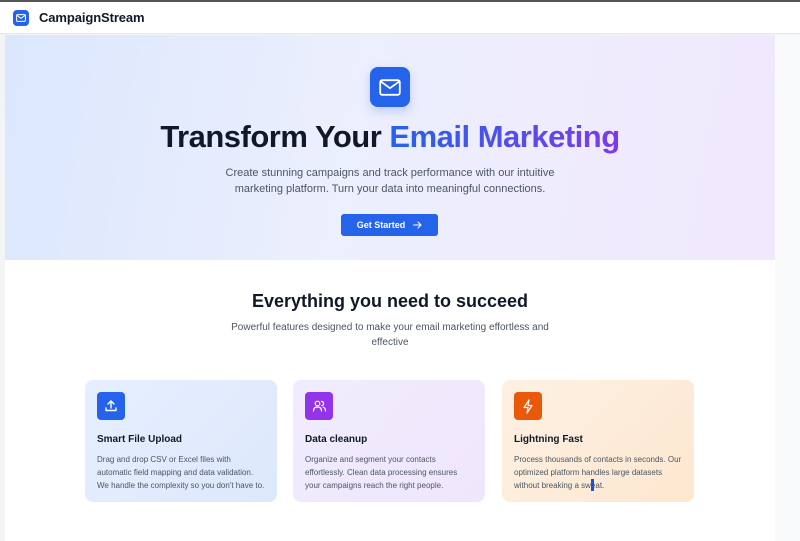 The width and height of the screenshot is (800, 541). Describe the element at coordinates (592, 485) in the screenshot. I see `text-cursor` at that location.